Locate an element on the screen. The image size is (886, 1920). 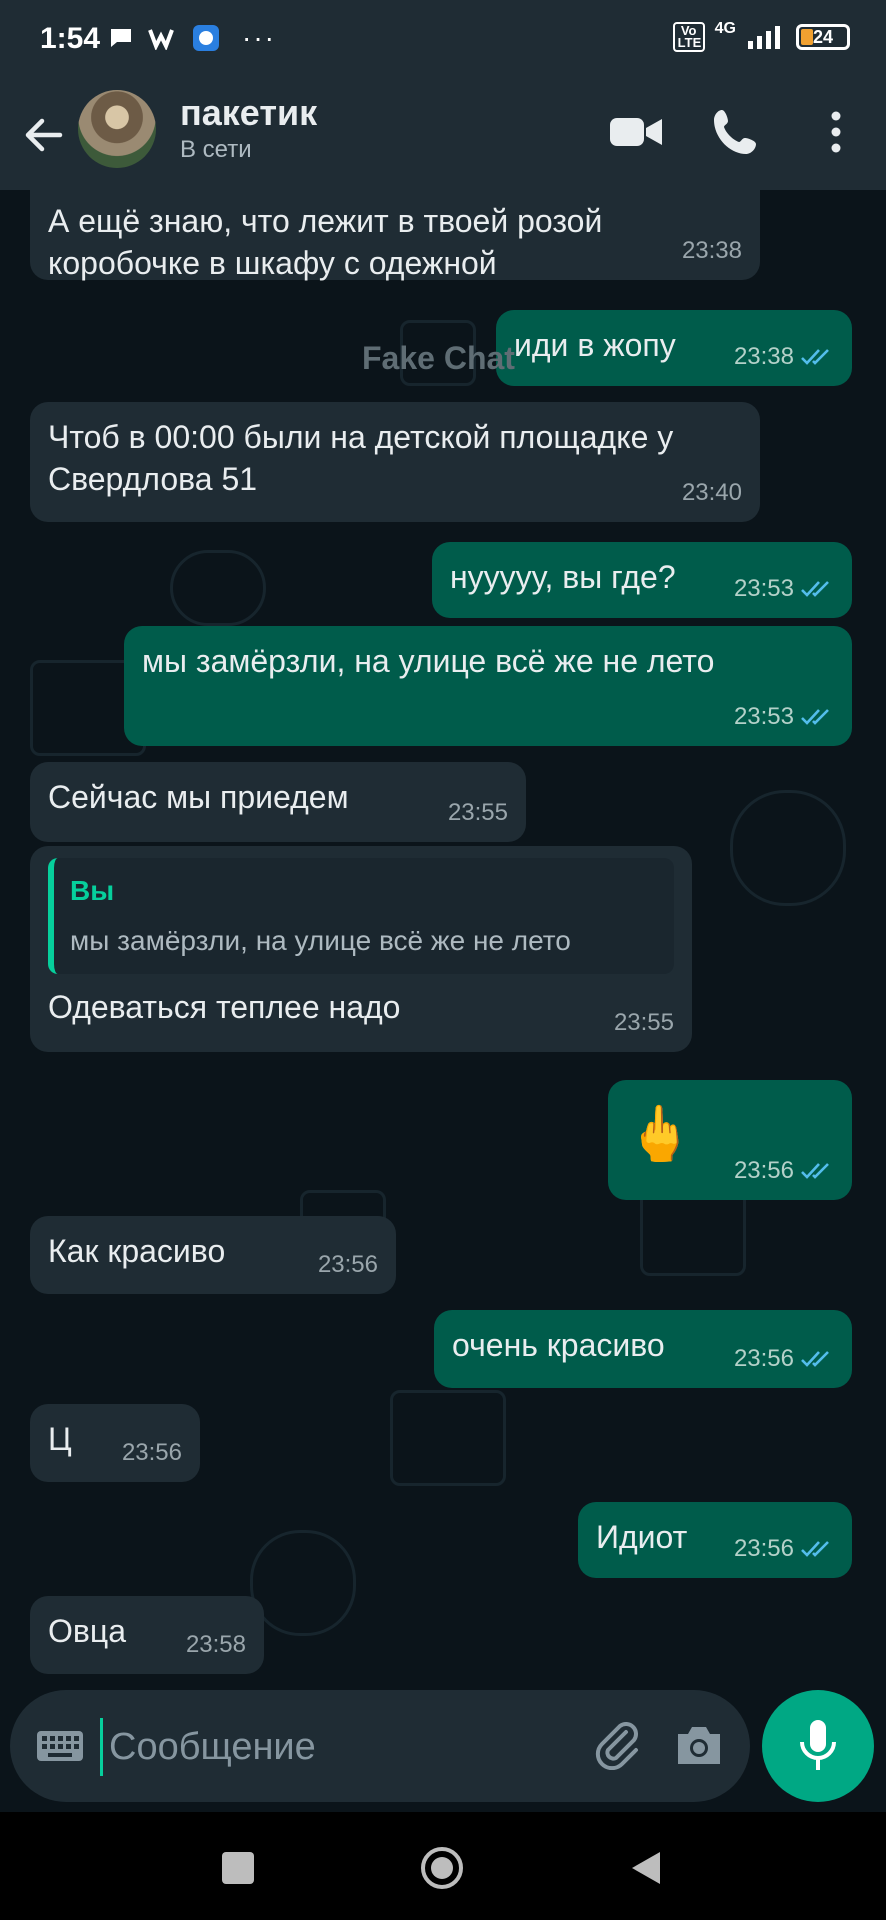
message-outgoing: нууууу, вы где? 23:53 is located at coordinates (642, 580).